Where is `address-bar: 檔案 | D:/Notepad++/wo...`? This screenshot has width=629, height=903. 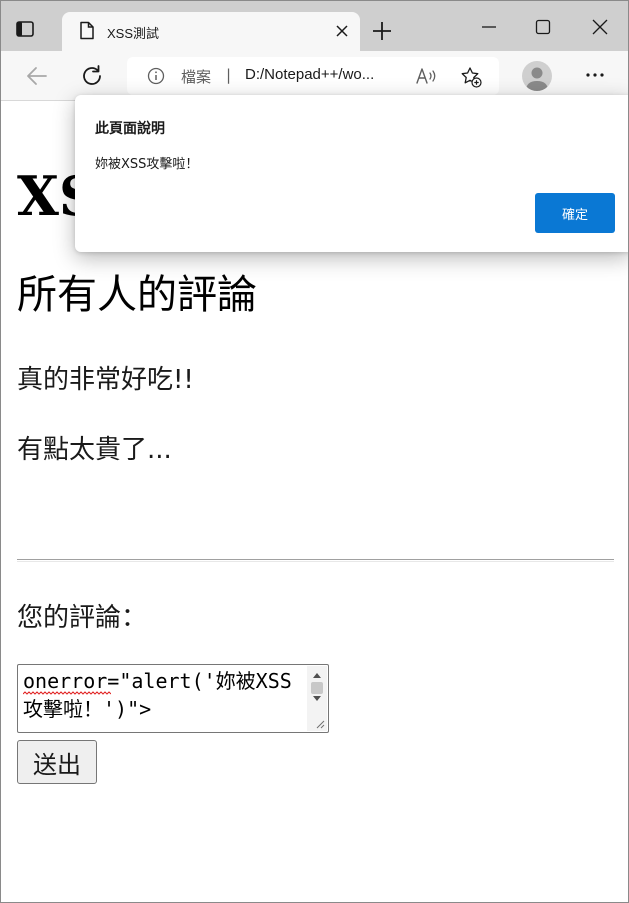 address-bar: 檔案 | D:/Notepad++/wo... is located at coordinates (313, 76).